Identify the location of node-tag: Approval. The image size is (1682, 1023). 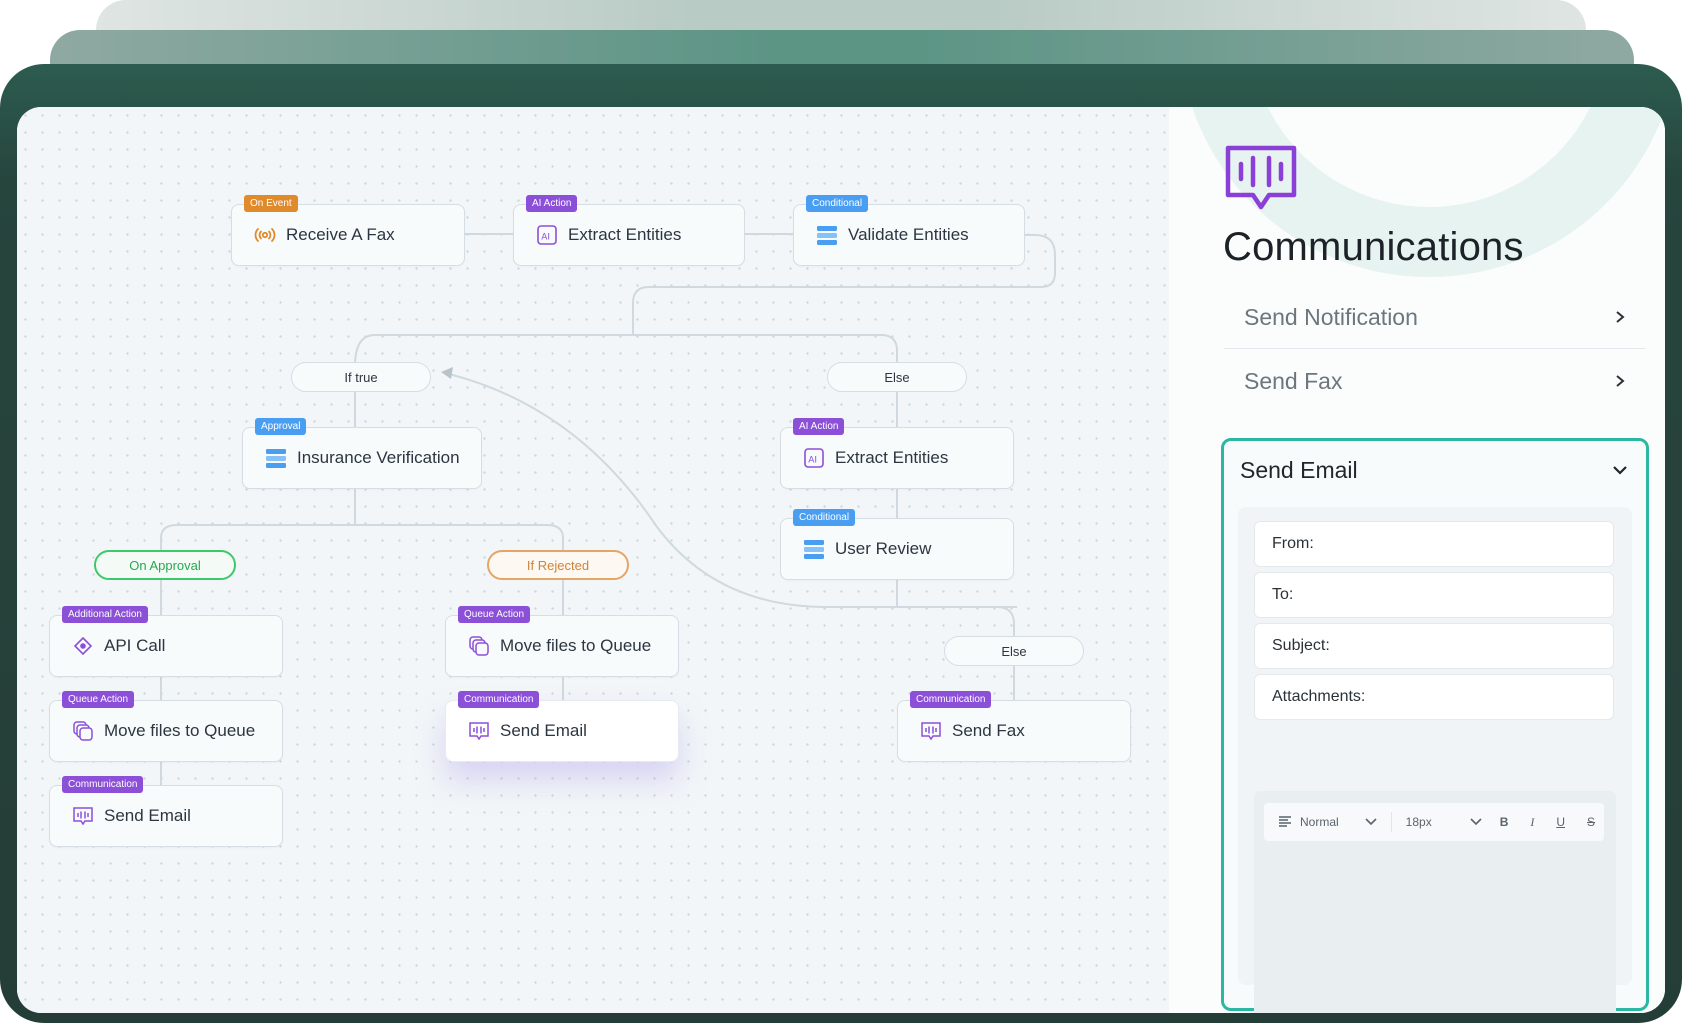
(281, 426).